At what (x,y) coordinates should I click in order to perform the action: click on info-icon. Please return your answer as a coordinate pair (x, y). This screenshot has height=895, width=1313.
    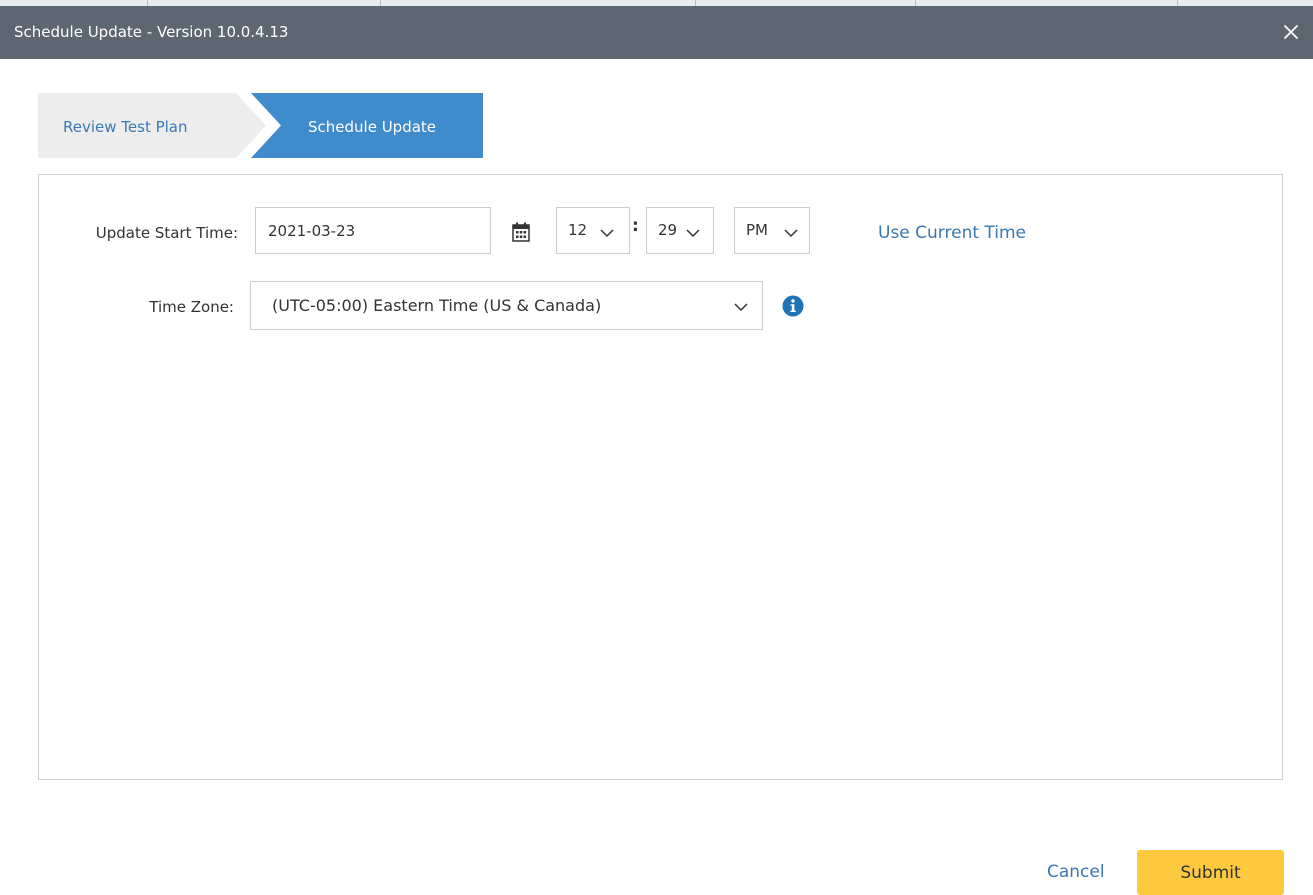
    Looking at the image, I should click on (793, 306).